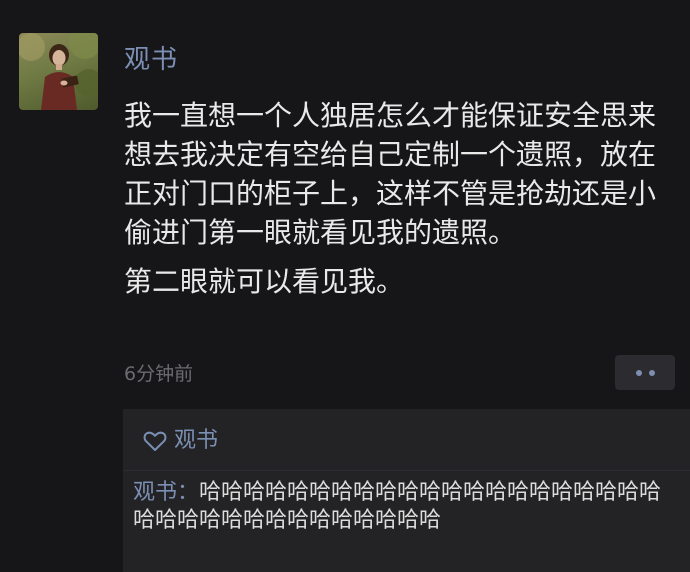 The height and width of the screenshot is (572, 690). I want to click on post-author: 观书, so click(151, 60).